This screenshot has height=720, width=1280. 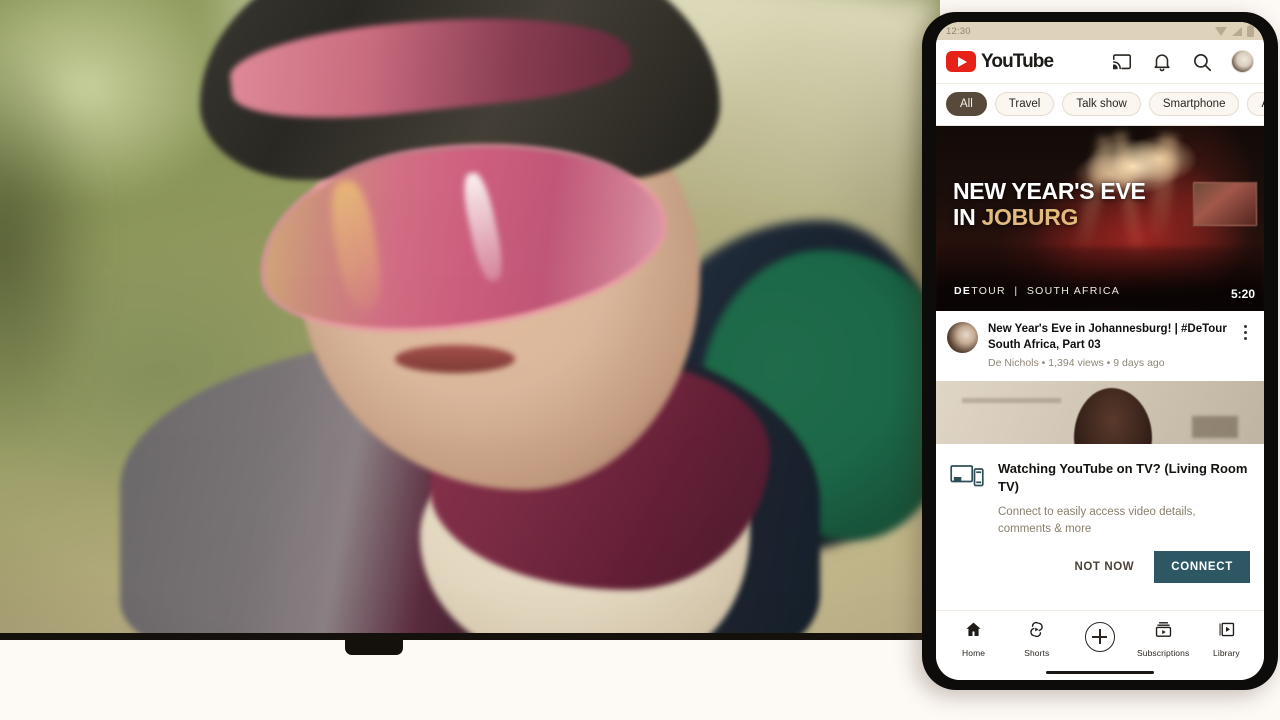 I want to click on chip-all: All, so click(x=966, y=104).